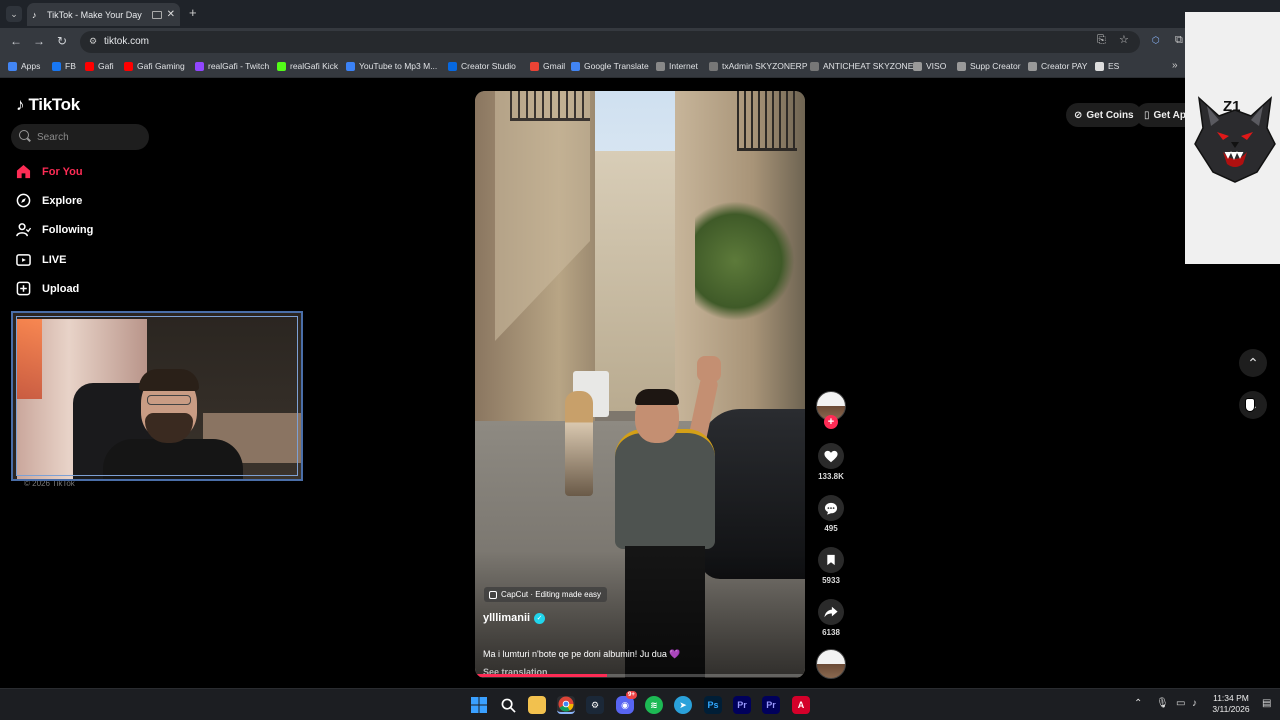  Describe the element at coordinates (537, 705) in the screenshot. I see `file-explorer-icon` at that location.